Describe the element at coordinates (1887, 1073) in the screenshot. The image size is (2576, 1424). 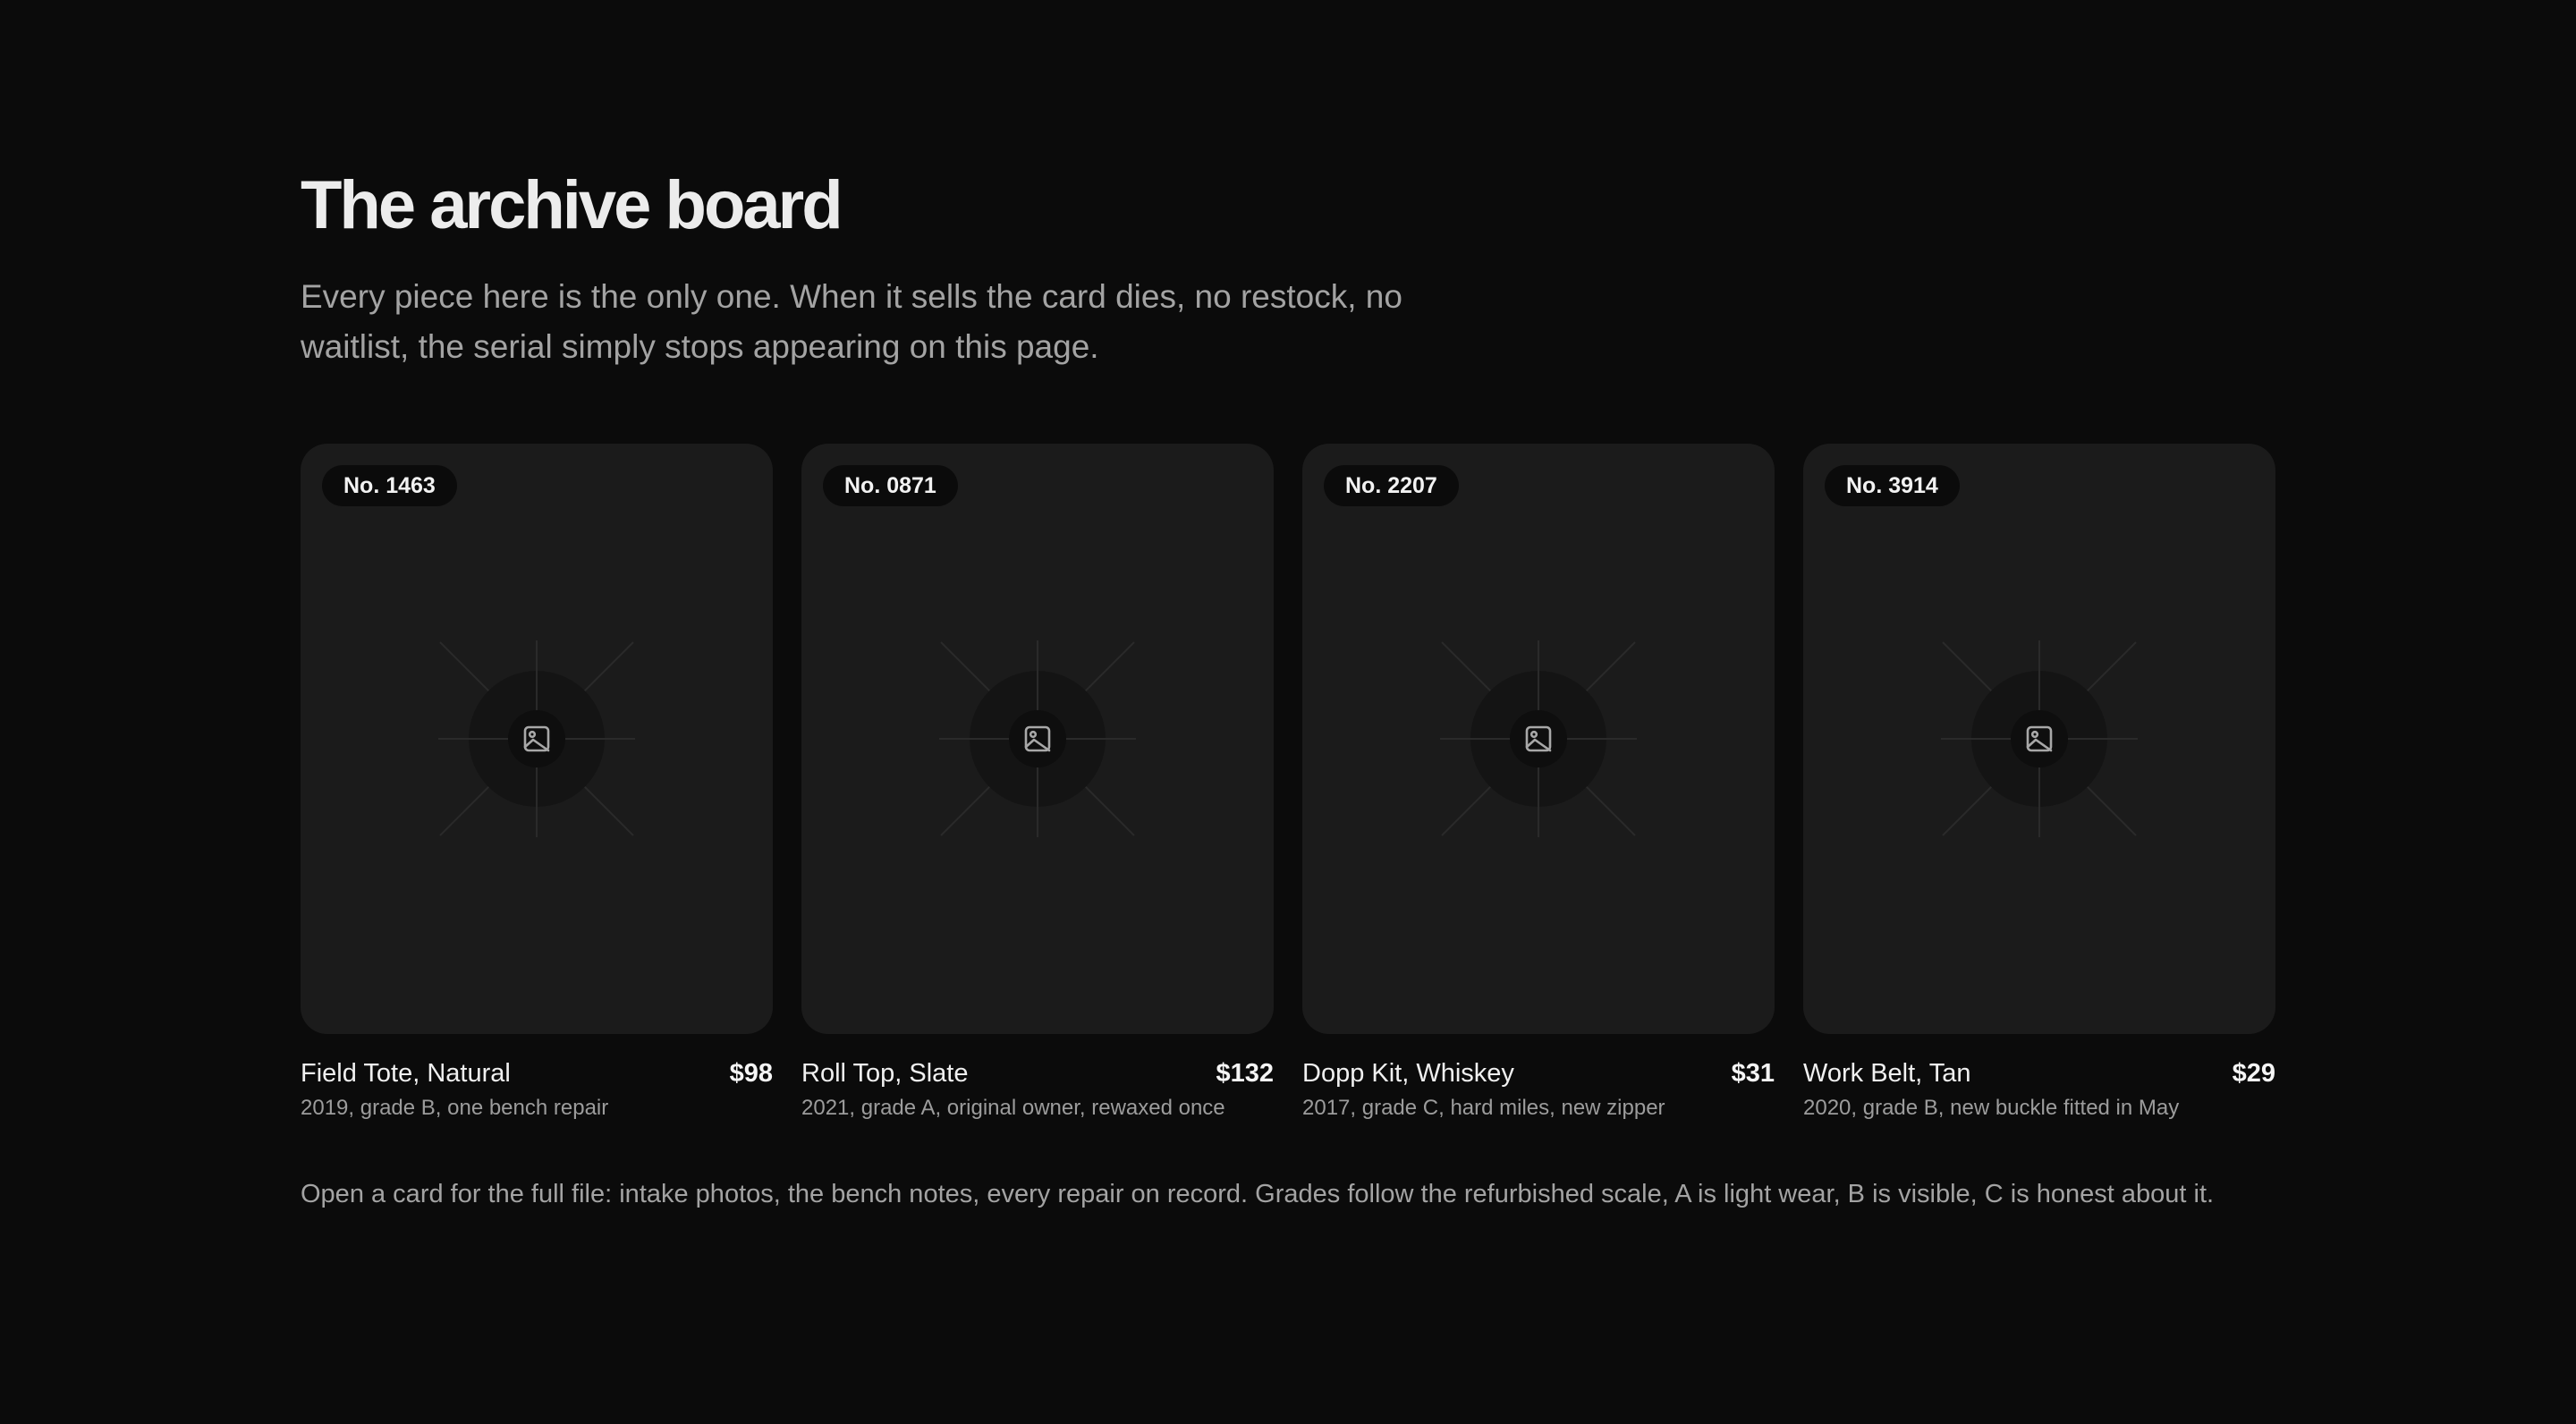
I see `product-name: Work Belt, Tan` at that location.